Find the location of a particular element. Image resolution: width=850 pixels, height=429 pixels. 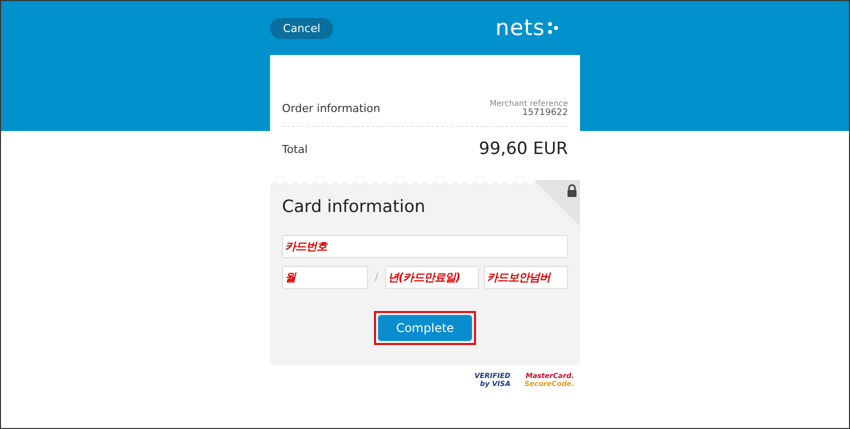

merchant-reference: 15719622 is located at coordinates (545, 113).